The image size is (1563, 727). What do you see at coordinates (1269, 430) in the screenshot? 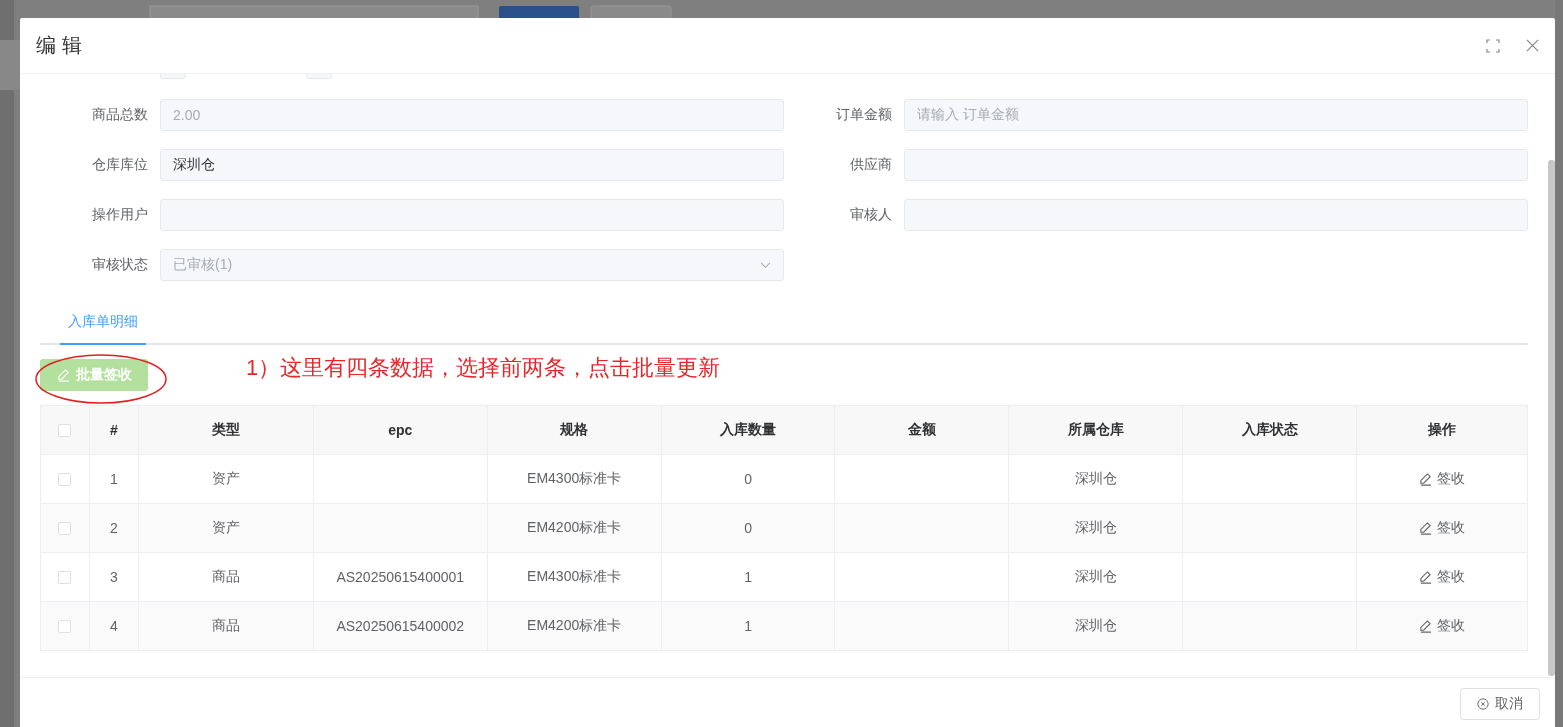
I see `column-header: 入库状态` at bounding box center [1269, 430].